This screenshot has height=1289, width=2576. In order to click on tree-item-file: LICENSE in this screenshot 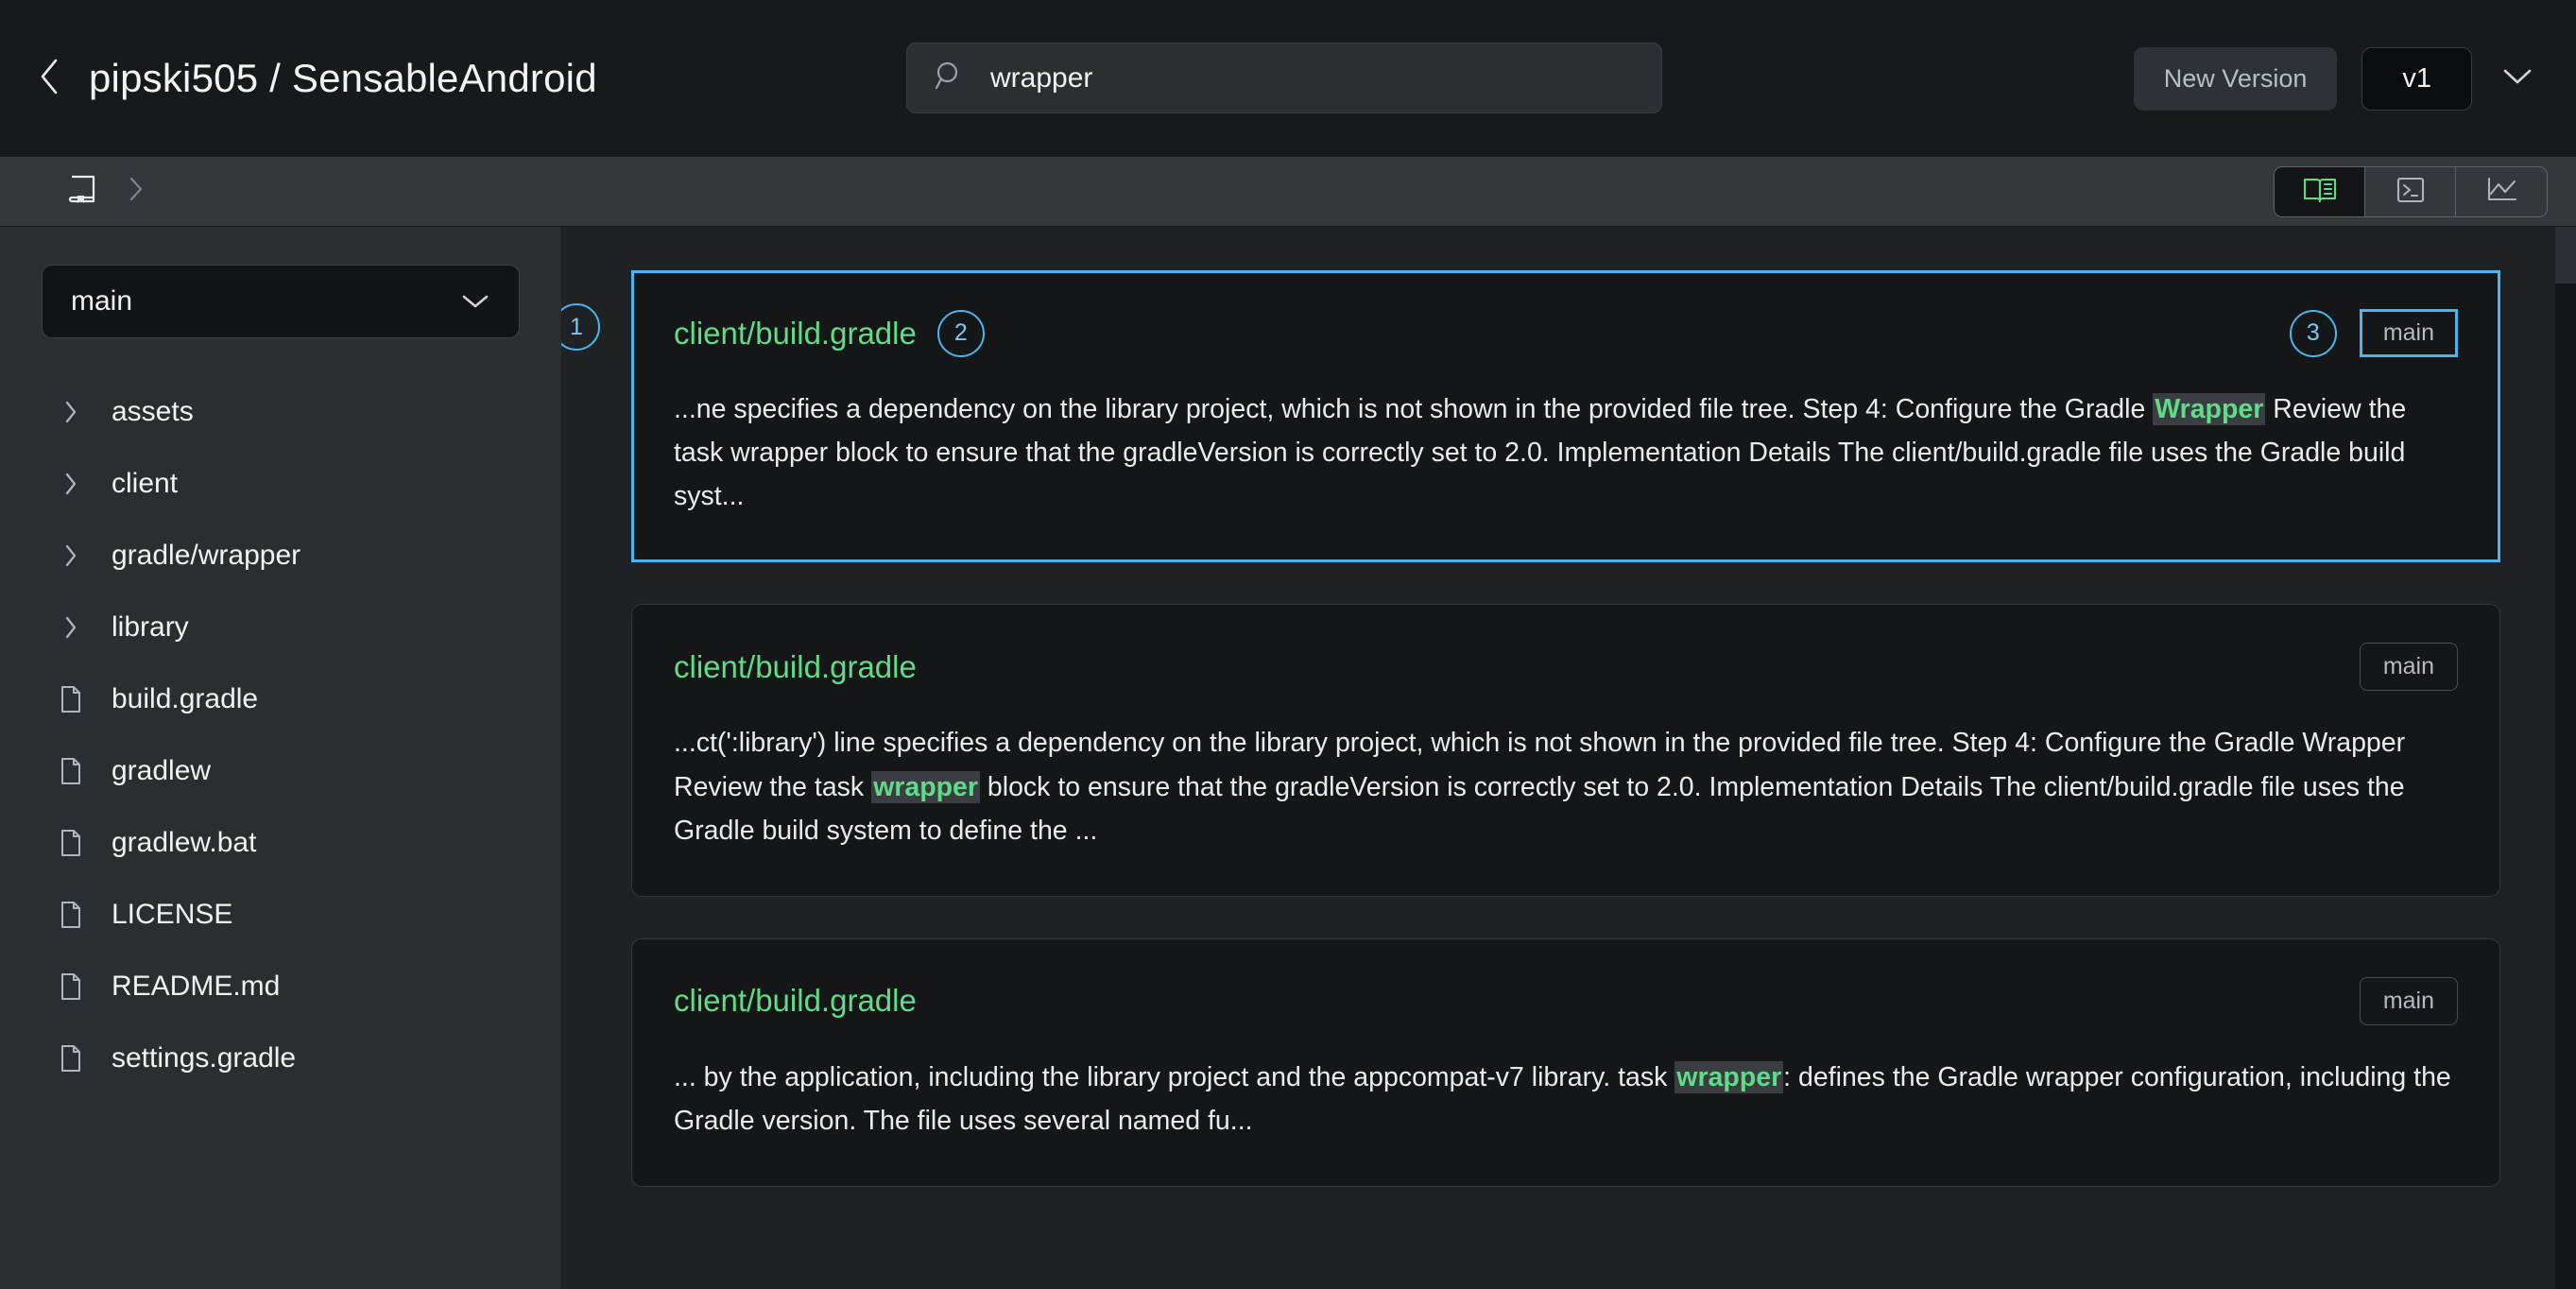, I will do `click(280, 915)`.